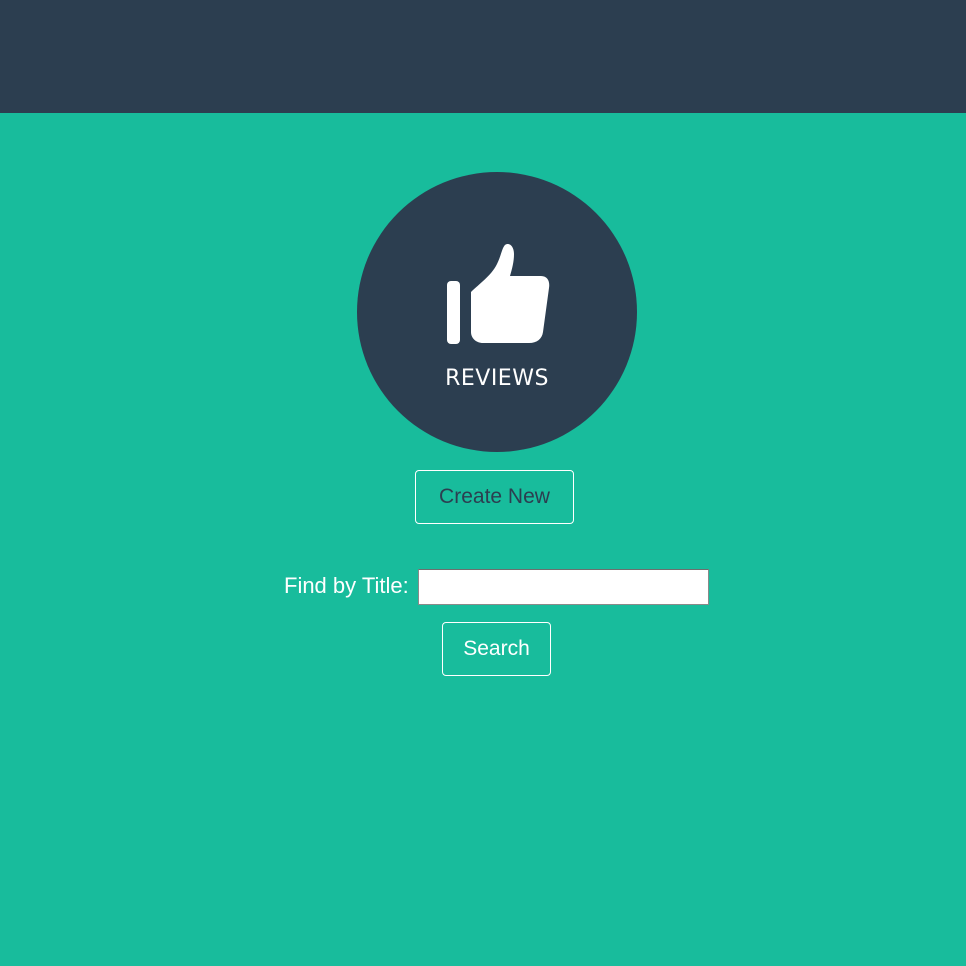 Image resolution: width=966 pixels, height=966 pixels. I want to click on header-bar, so click(483, 56).